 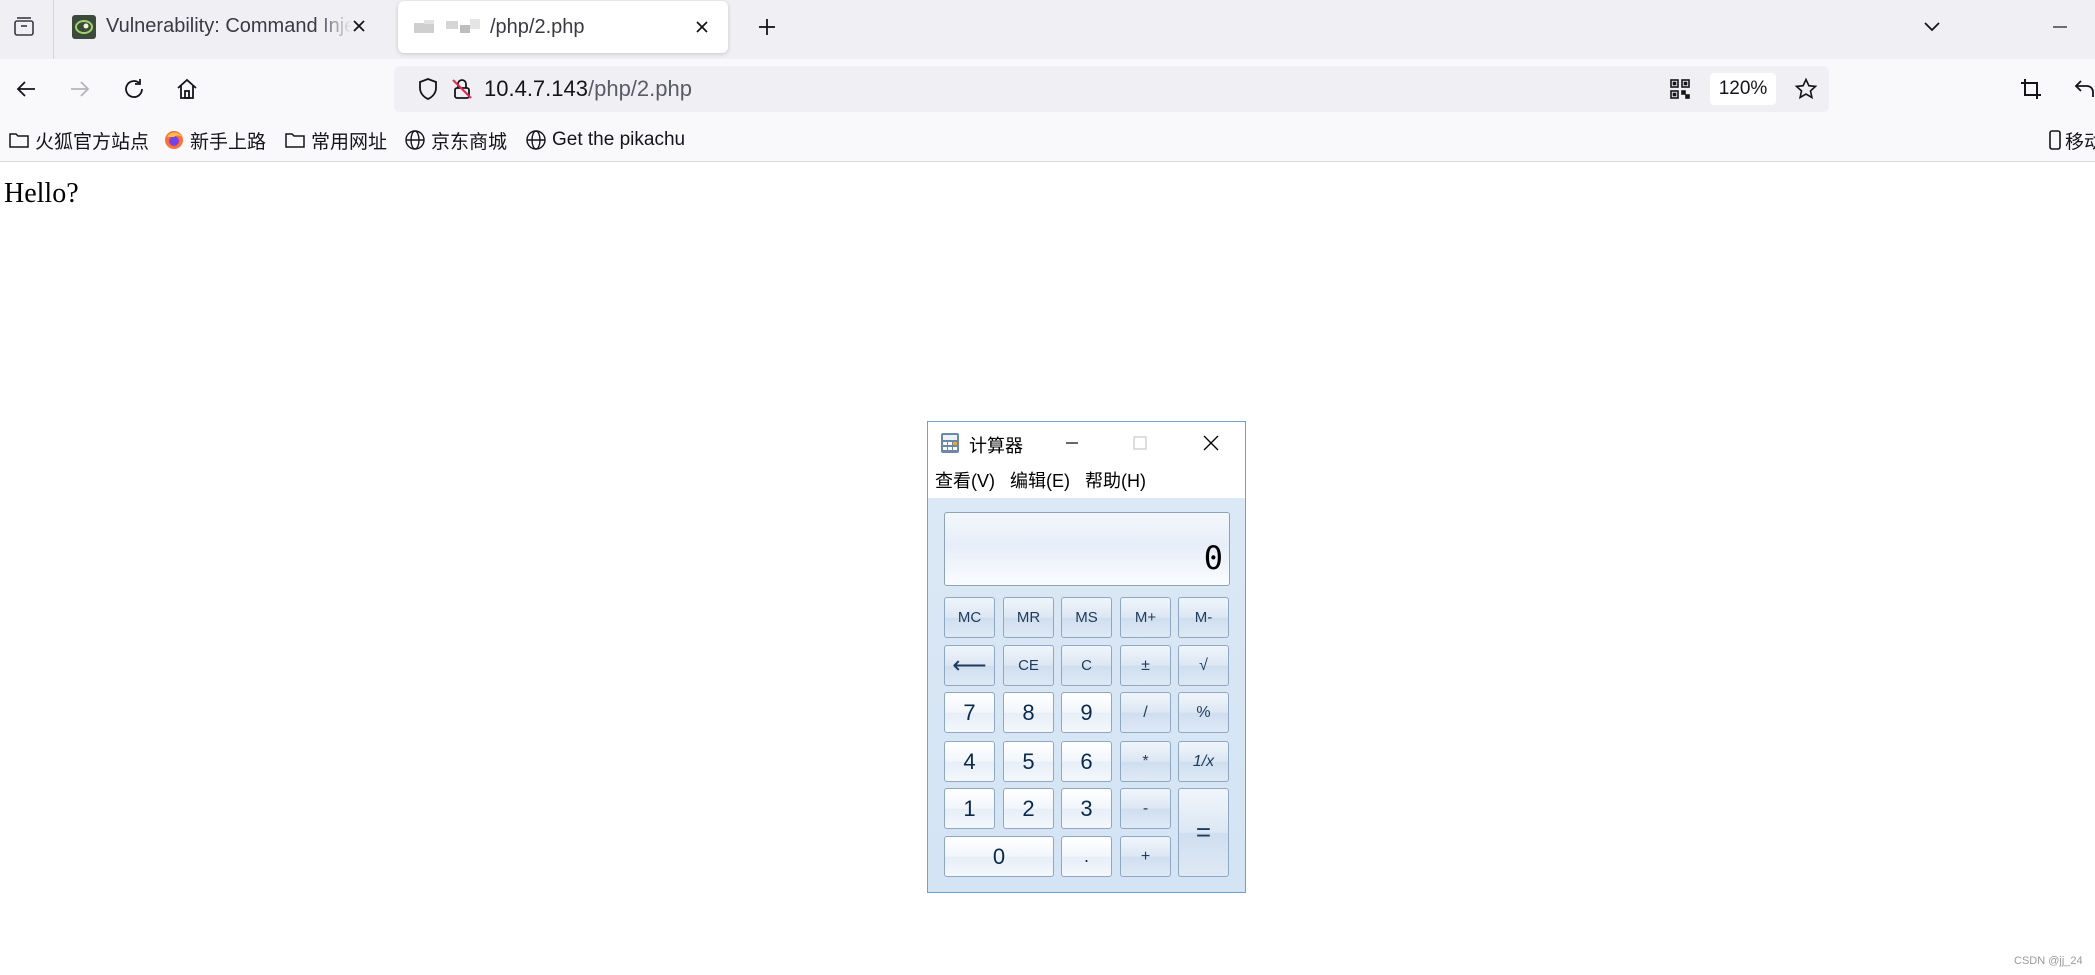 What do you see at coordinates (1086, 617) in the screenshot?
I see `key-ms: MS` at bounding box center [1086, 617].